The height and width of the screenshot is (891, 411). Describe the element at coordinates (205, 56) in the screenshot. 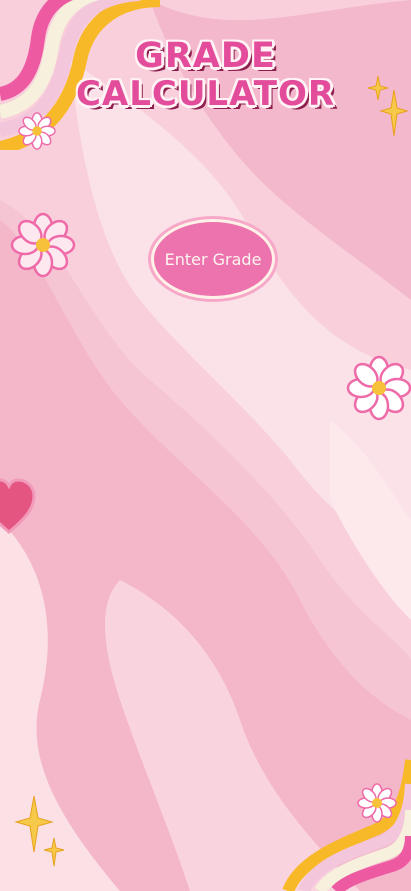

I see `title-line-1: GRADE` at that location.